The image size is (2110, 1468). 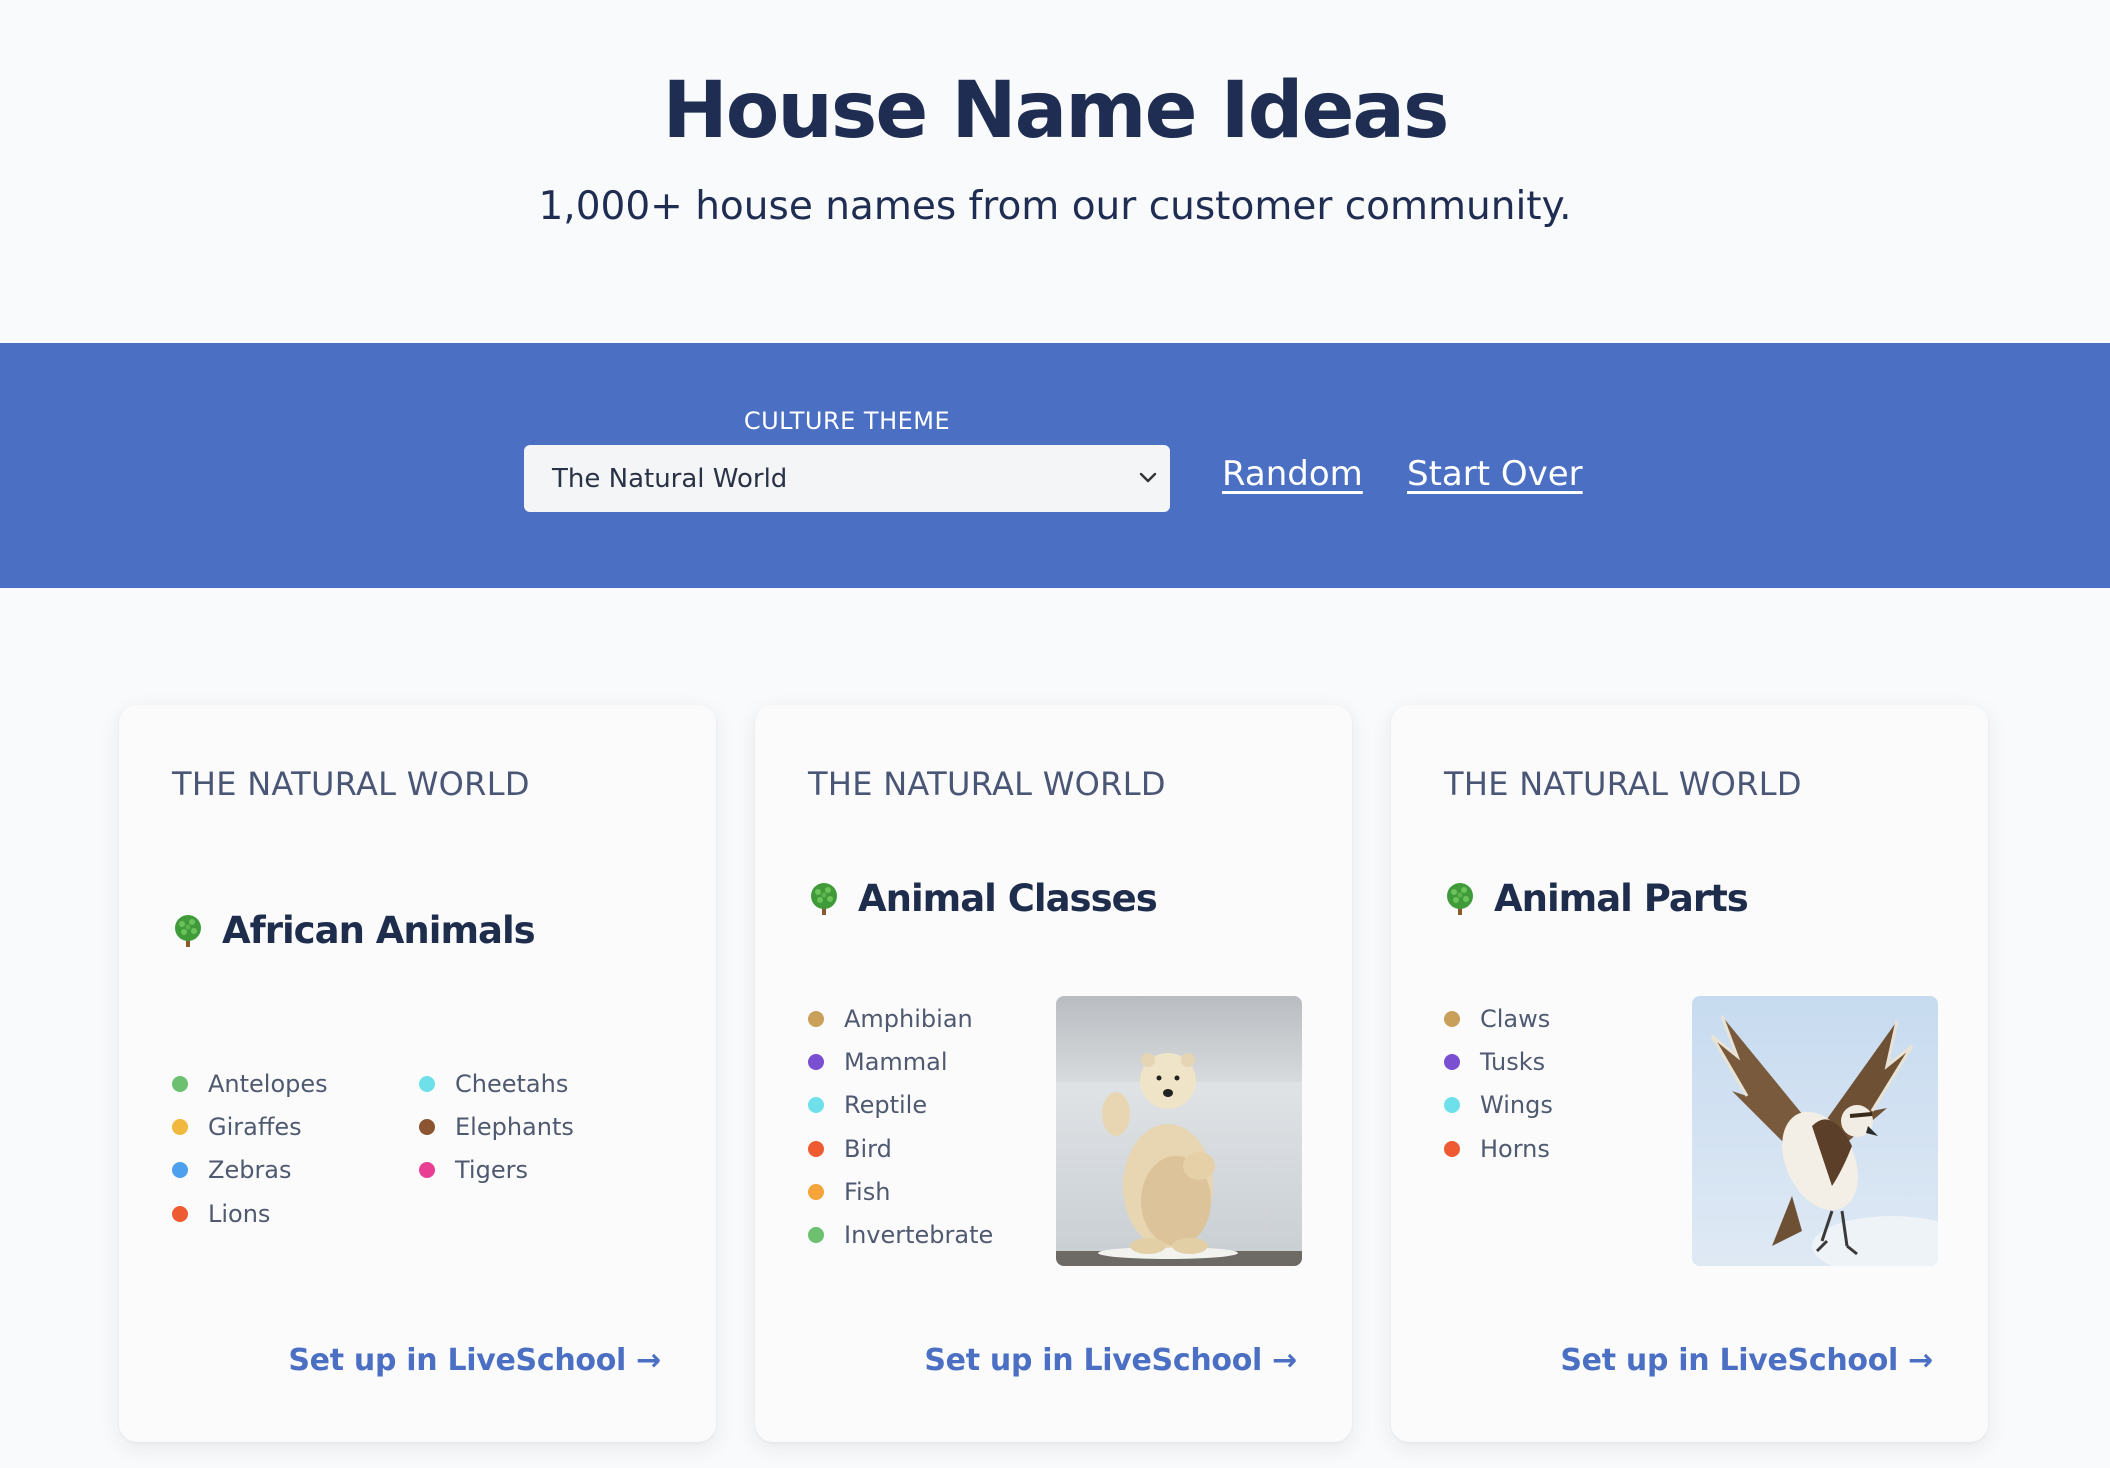 What do you see at coordinates (1815, 1131) in the screenshot?
I see `osprey-photo` at bounding box center [1815, 1131].